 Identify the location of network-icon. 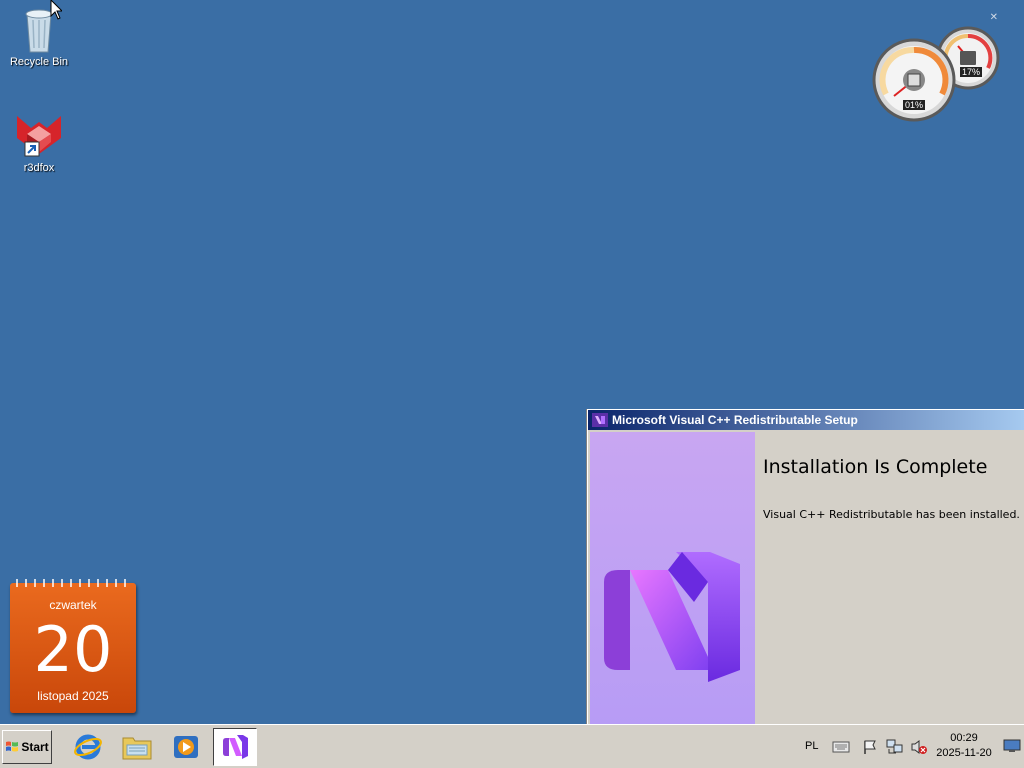
(895, 747).